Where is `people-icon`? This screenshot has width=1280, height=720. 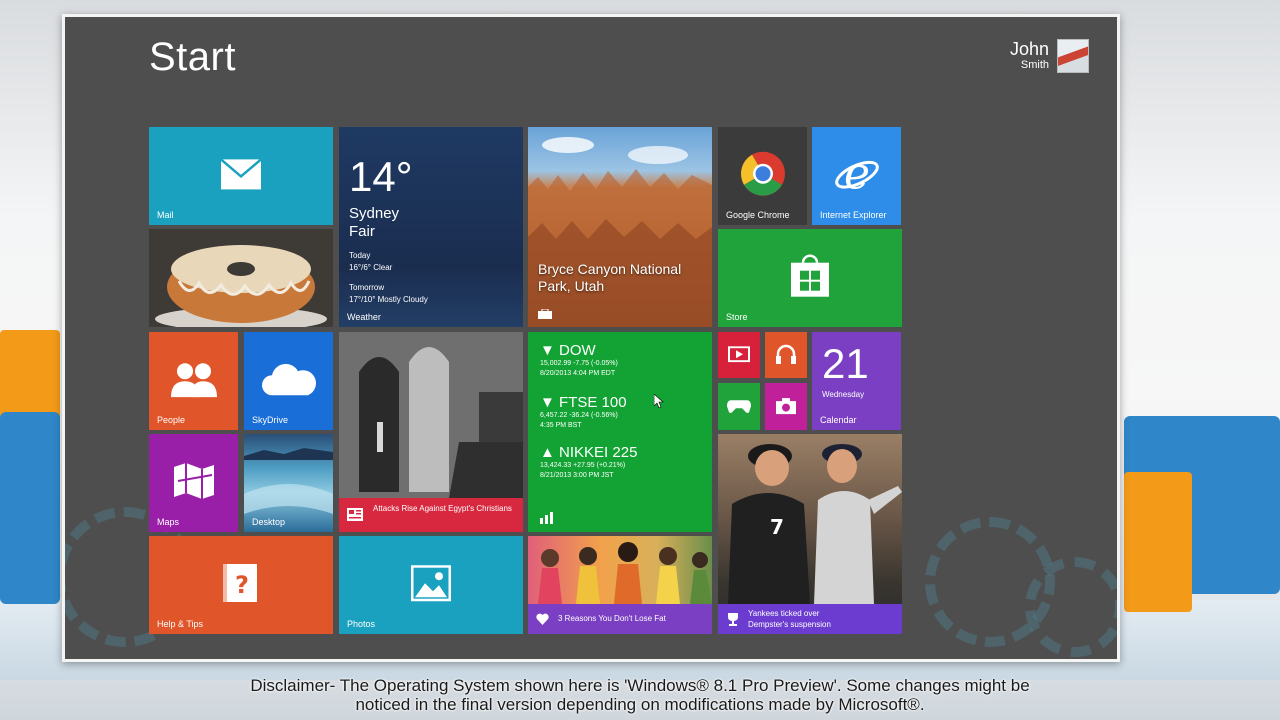 people-icon is located at coordinates (193, 380).